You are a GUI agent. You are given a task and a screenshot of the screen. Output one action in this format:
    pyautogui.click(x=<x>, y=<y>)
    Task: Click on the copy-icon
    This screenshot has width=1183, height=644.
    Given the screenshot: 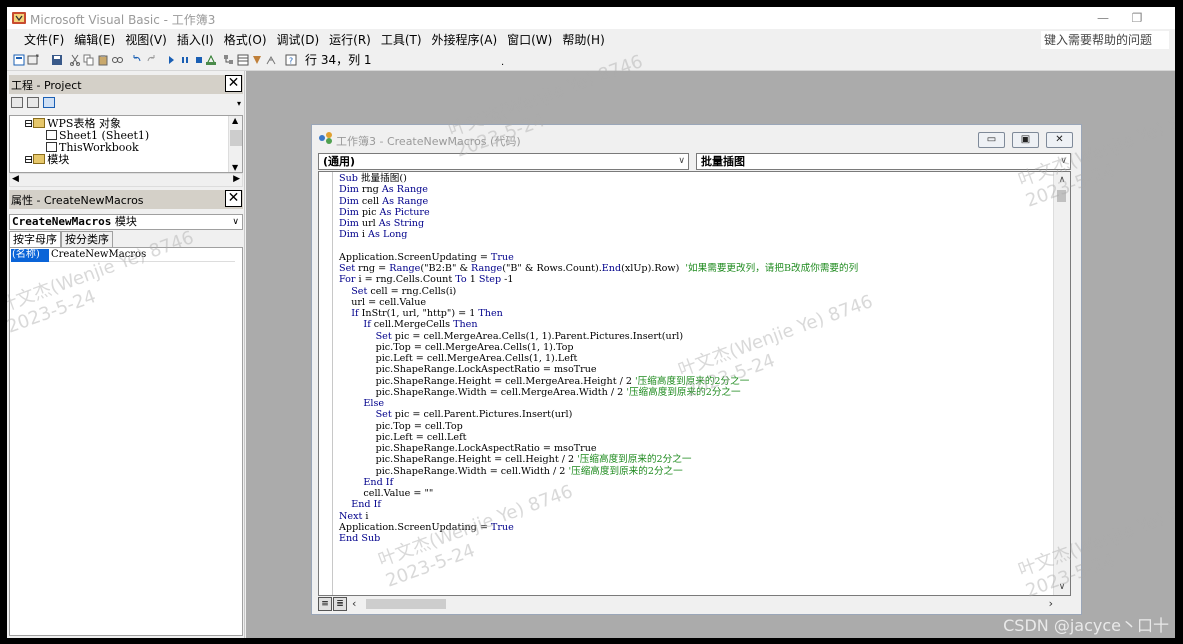 What is the action you would take?
    pyautogui.click(x=89, y=60)
    